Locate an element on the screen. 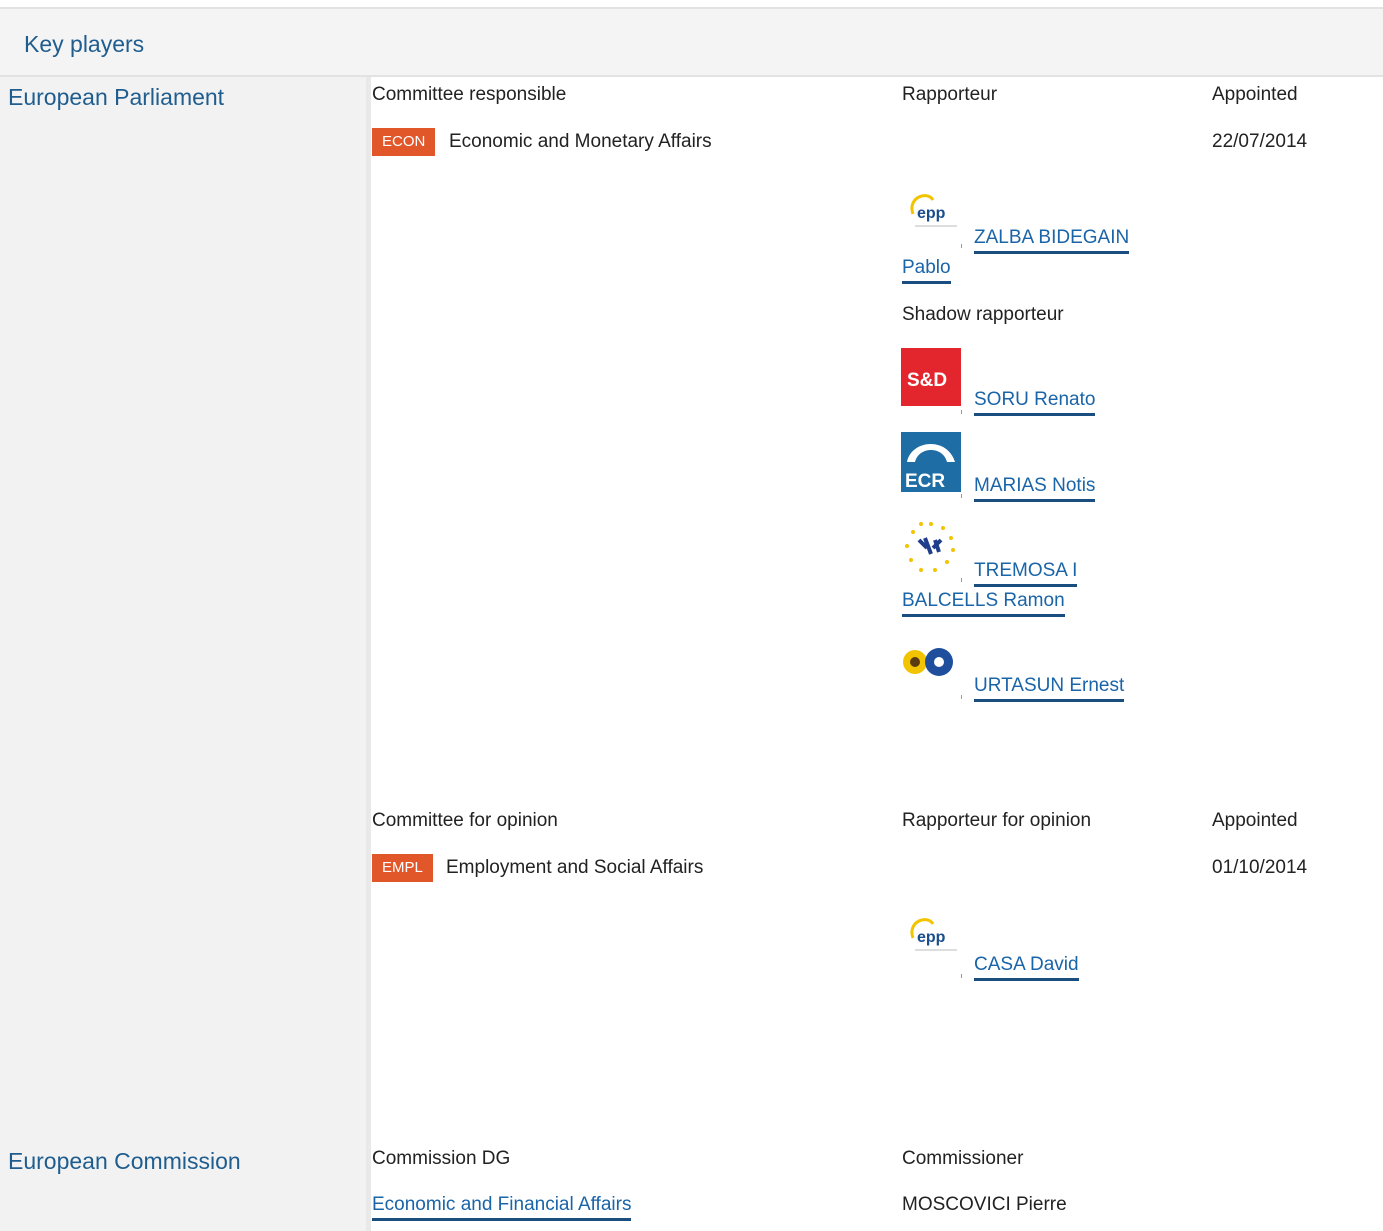 The height and width of the screenshot is (1231, 1383). rapporteur-link-zalba-line2: Pablo is located at coordinates (926, 270).